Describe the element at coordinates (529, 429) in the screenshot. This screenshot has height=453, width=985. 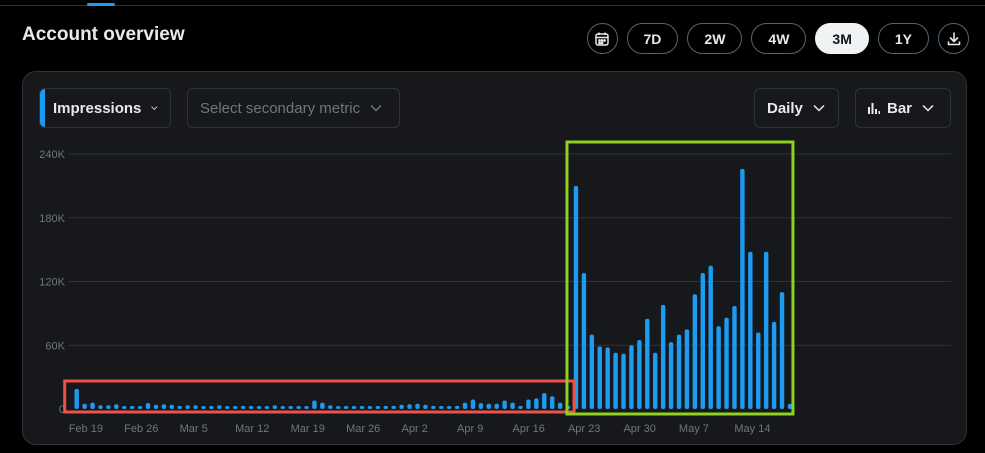
I see `x-tick-label: Apr 16` at that location.